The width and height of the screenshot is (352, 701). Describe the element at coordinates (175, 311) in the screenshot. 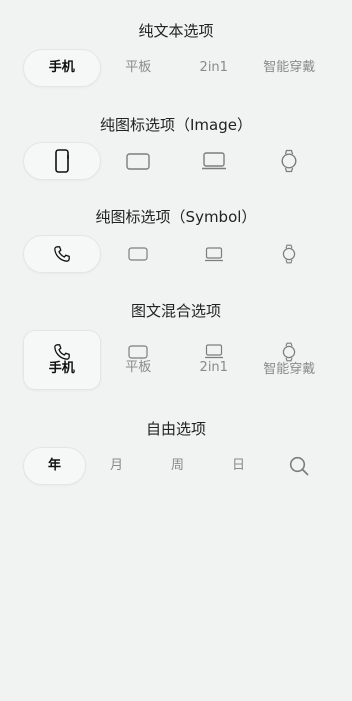

I see `section-title-icon-text: 图文混合选项` at that location.